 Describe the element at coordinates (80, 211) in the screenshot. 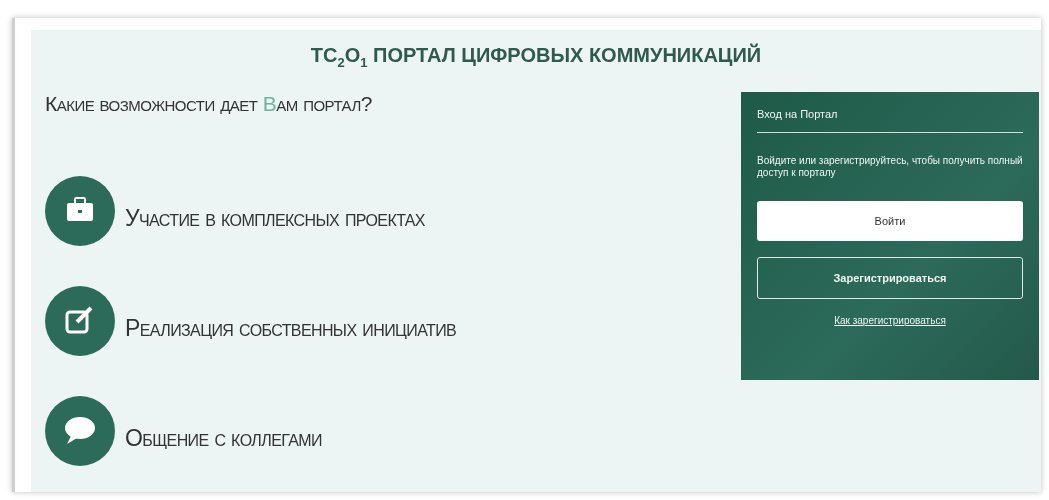

I see `briefcase-icon` at that location.